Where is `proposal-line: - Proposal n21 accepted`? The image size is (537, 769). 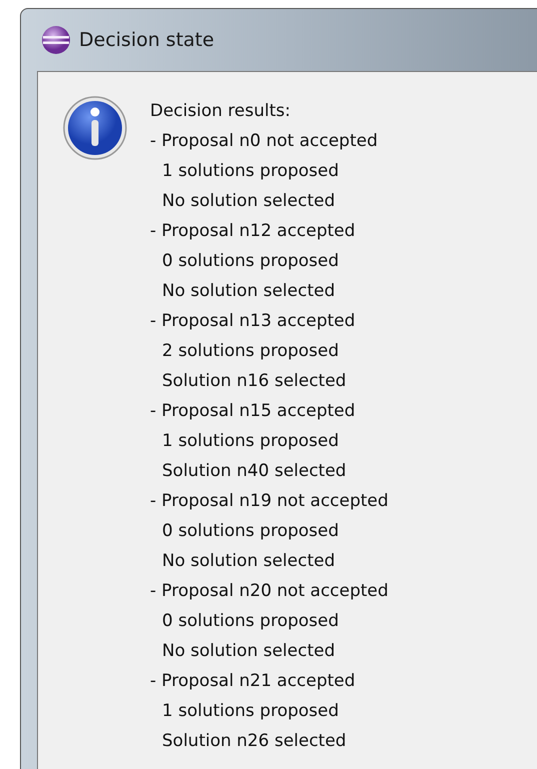 proposal-line: - Proposal n21 accepted is located at coordinates (253, 681).